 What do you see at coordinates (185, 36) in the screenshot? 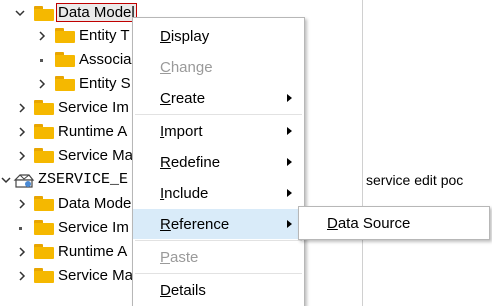
I see `menu-item-label: Display` at bounding box center [185, 36].